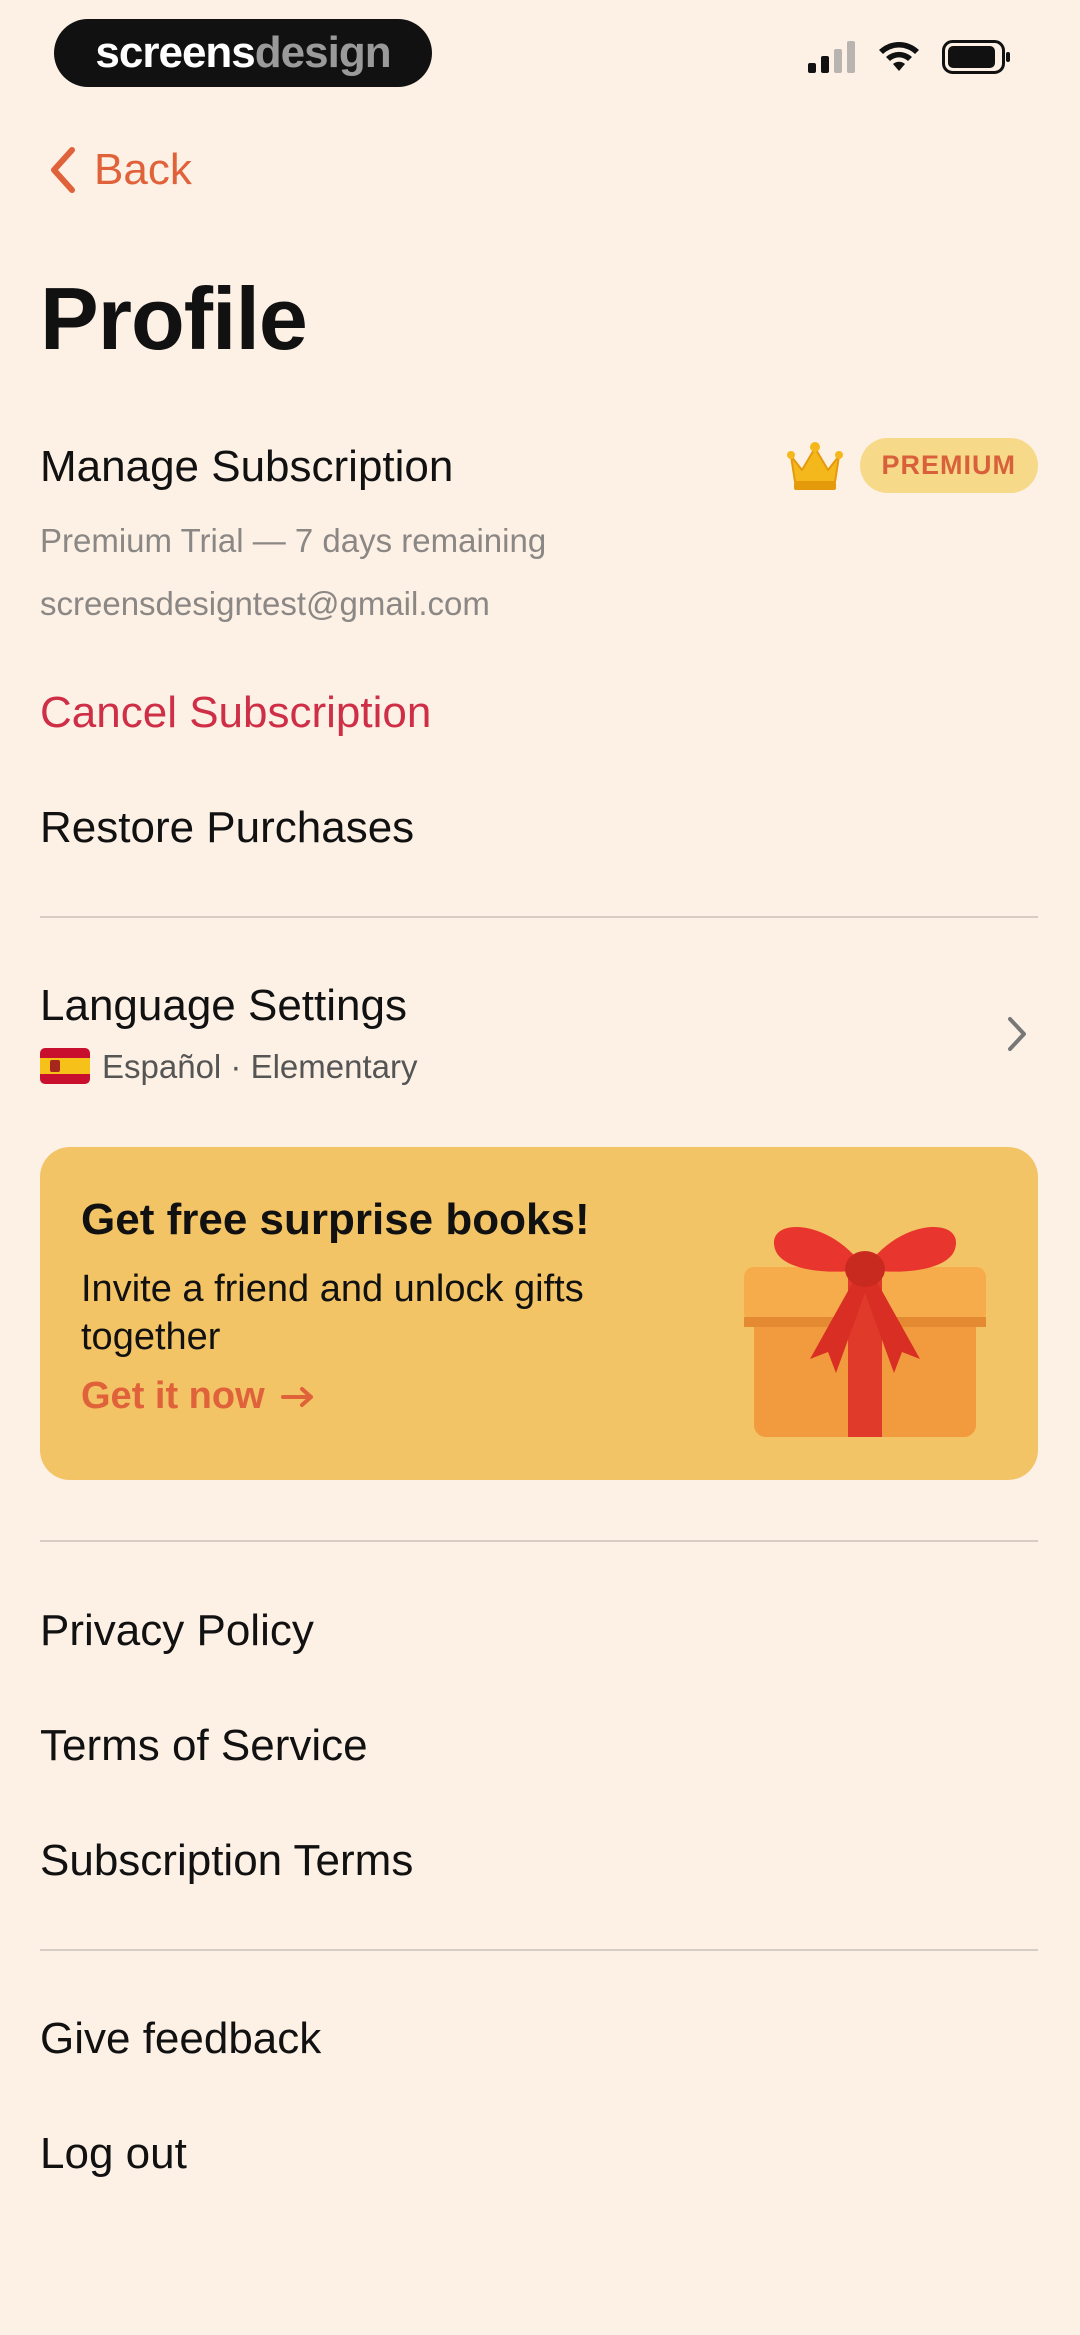  I want to click on privacy-policy-link: Privacy Policy, so click(177, 1631).